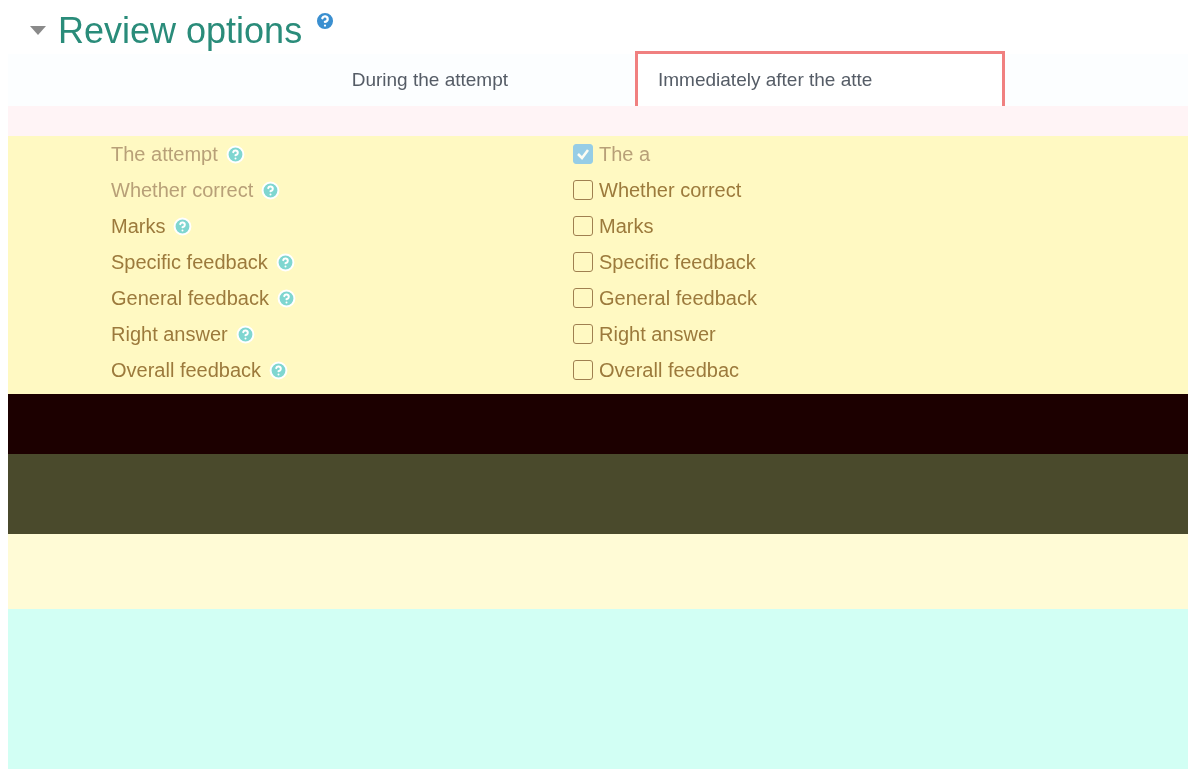  I want to click on collapse-caret-icon, so click(38, 31).